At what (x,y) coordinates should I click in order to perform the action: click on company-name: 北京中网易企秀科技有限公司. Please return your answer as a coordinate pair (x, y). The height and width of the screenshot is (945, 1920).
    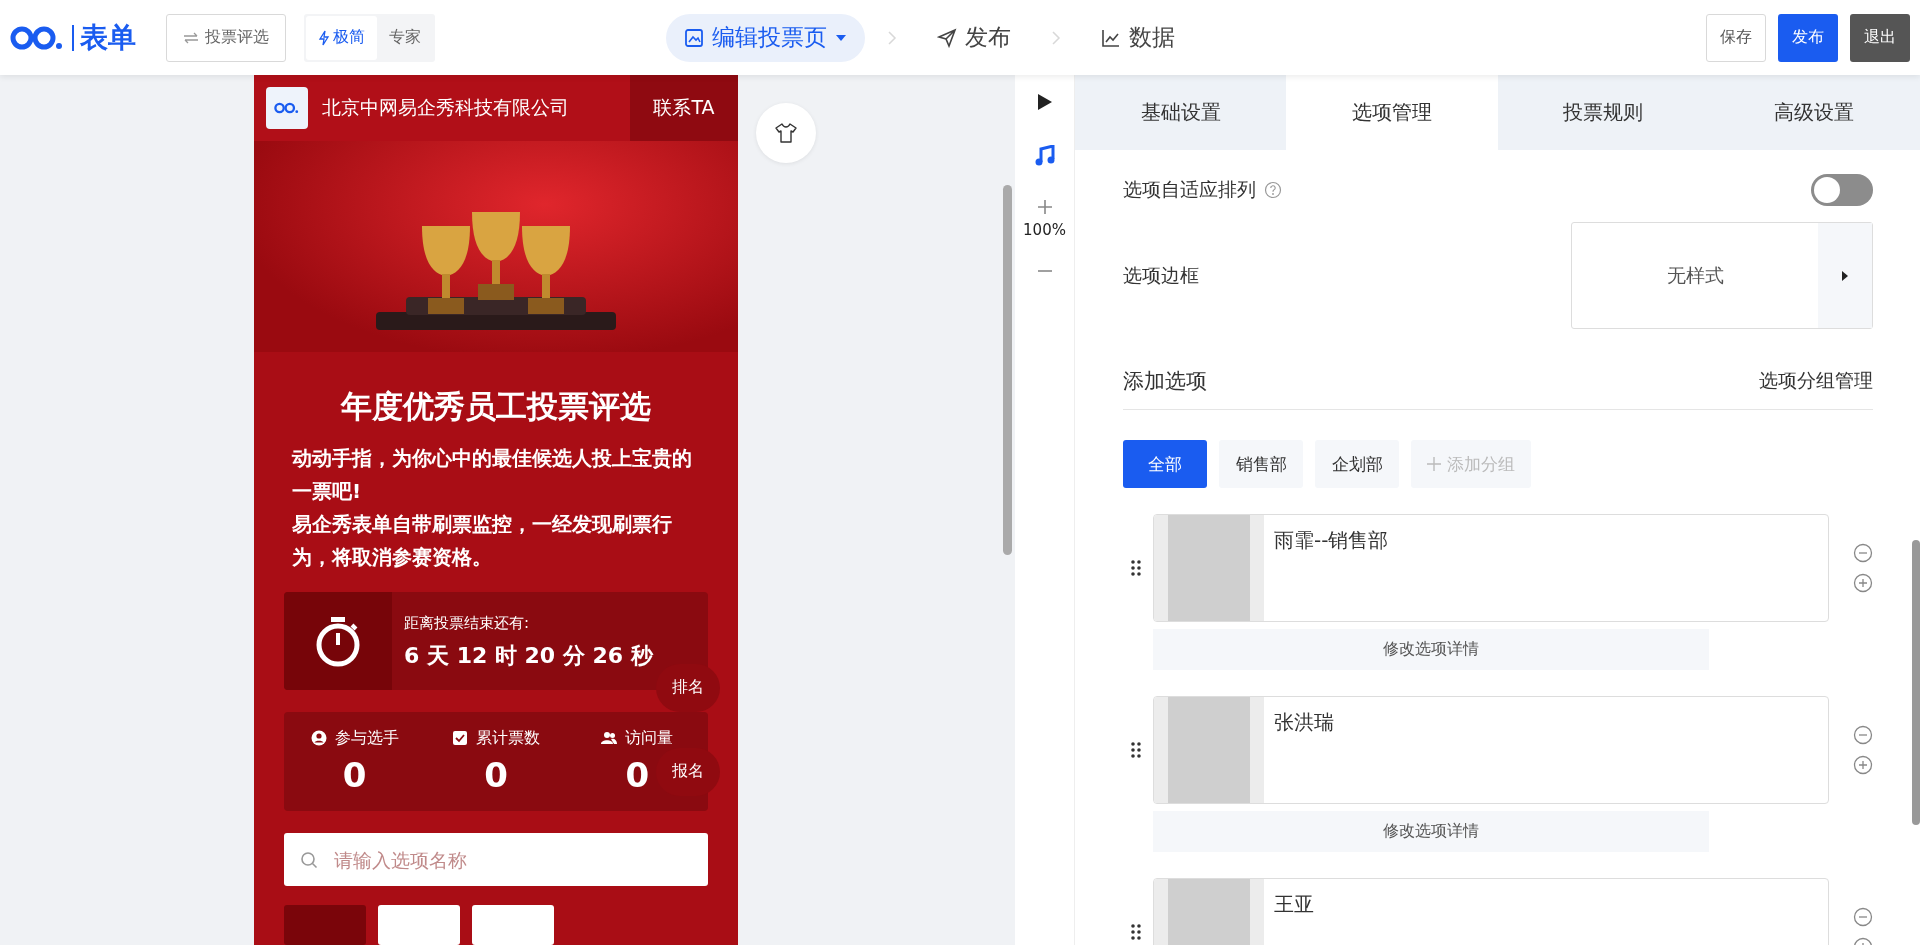
    Looking at the image, I should click on (445, 108).